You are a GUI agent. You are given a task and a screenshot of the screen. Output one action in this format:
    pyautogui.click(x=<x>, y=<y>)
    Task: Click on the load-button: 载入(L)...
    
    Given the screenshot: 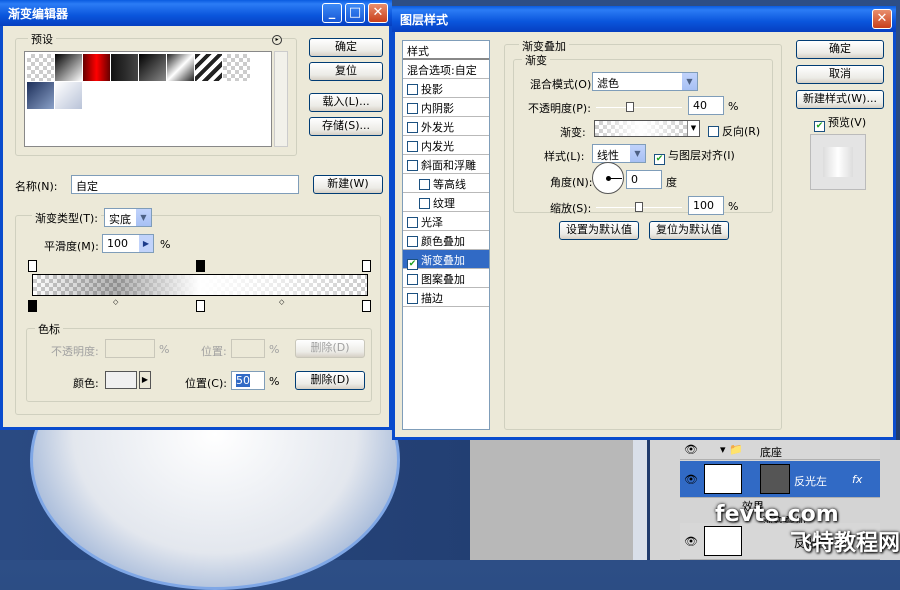 What is the action you would take?
    pyautogui.click(x=346, y=102)
    